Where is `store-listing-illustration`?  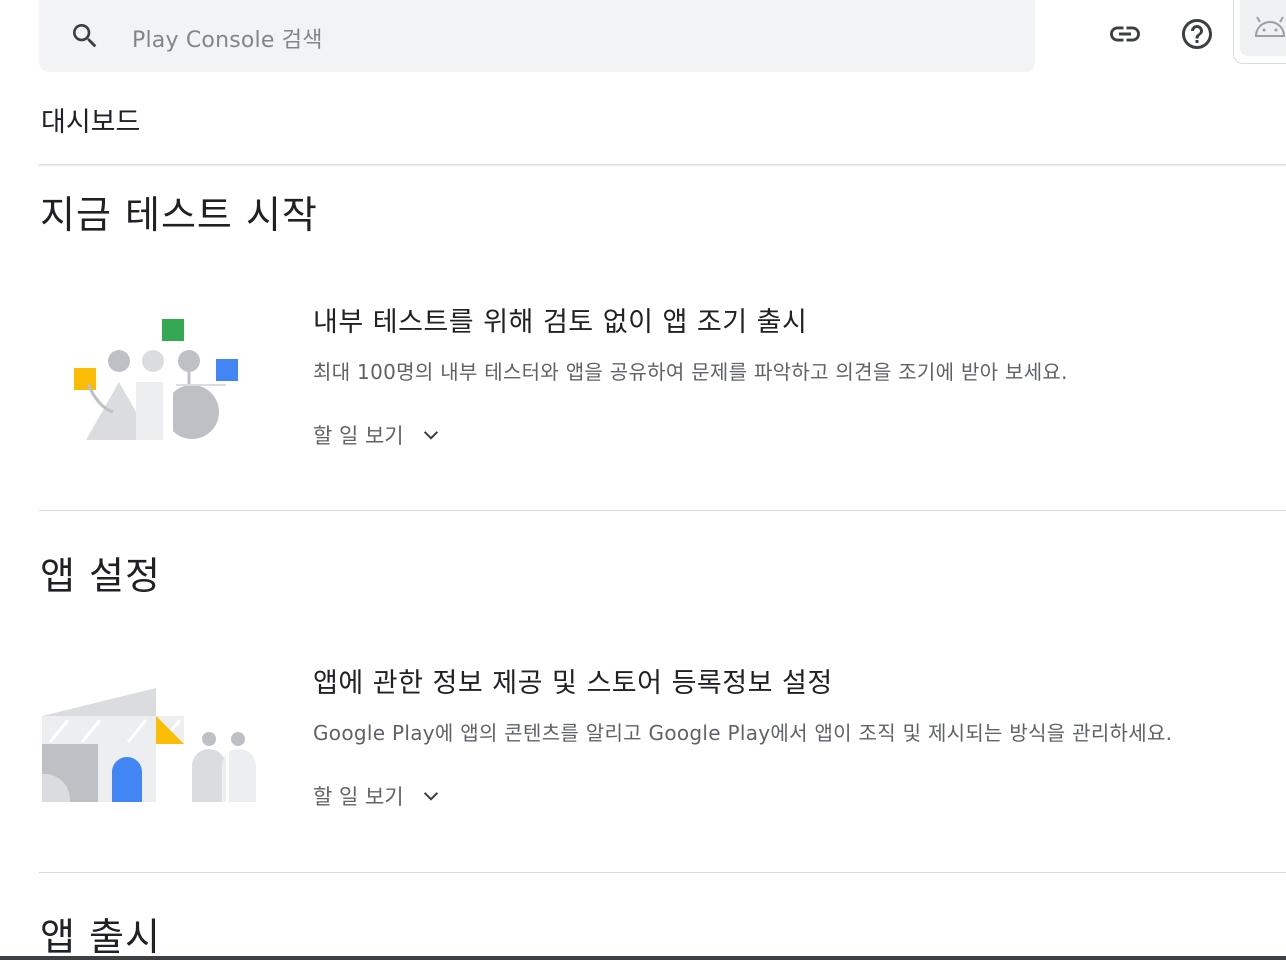 store-listing-illustration is located at coordinates (149, 745).